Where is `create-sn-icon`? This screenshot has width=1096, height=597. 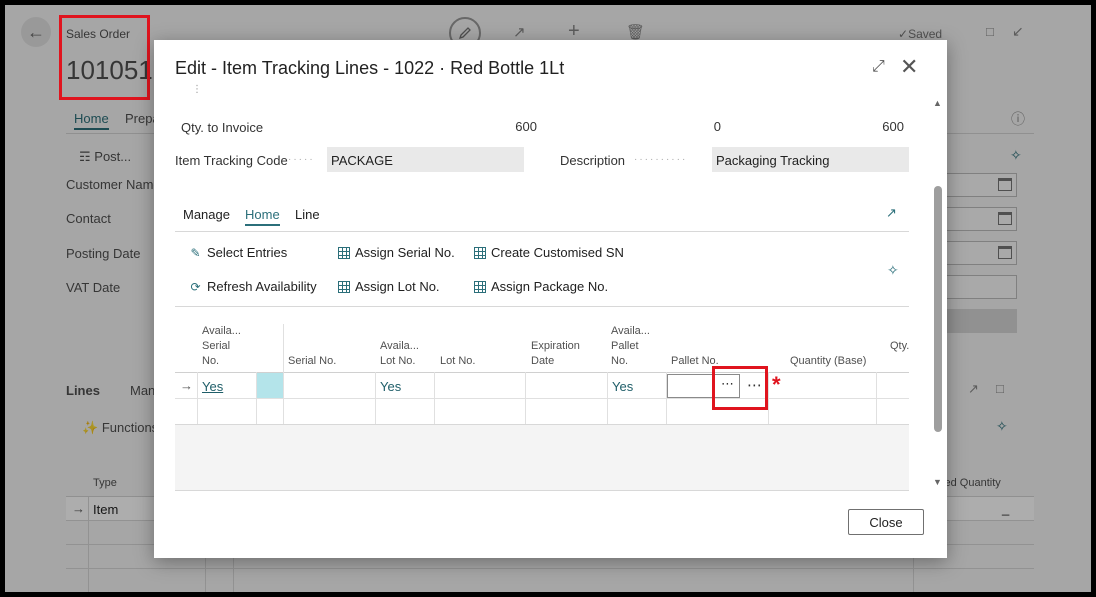
create-sn-icon is located at coordinates (479, 253).